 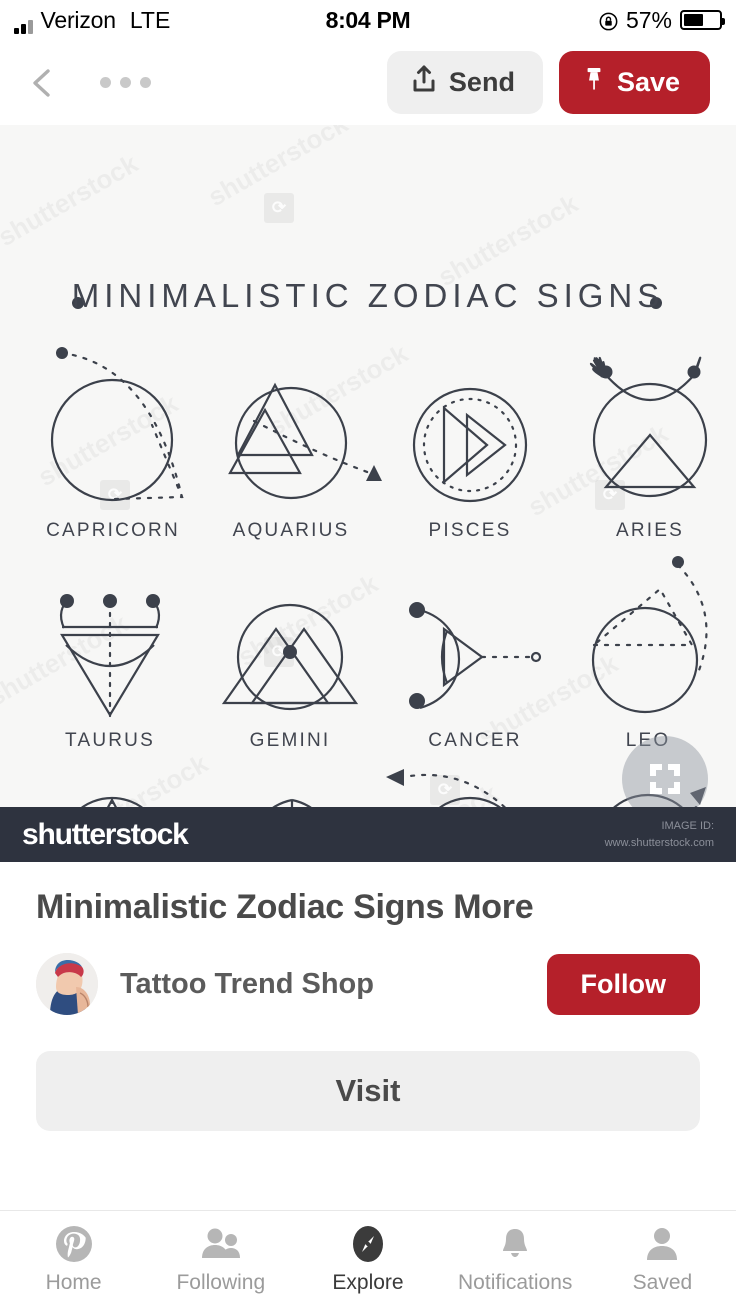 I want to click on status-bar-clock: 8:04 PM, so click(x=368, y=19).